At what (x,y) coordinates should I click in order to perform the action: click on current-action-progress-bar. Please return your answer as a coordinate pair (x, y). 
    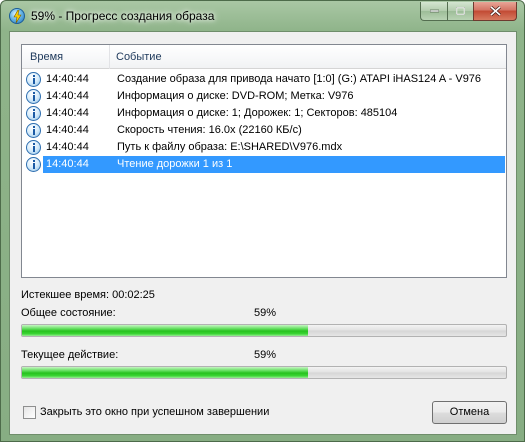
    Looking at the image, I should click on (264, 372).